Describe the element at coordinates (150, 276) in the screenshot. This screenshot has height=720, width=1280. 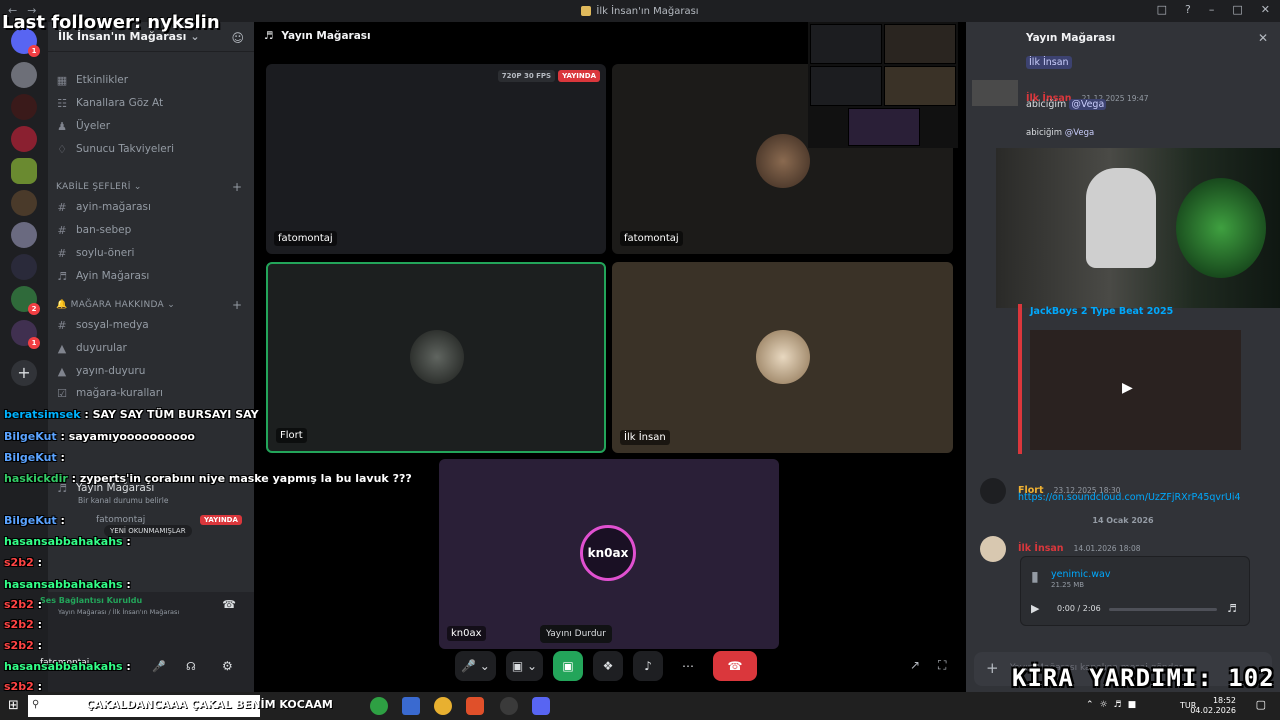
I see `channel-item: ♬ Ayin Mağarası` at that location.